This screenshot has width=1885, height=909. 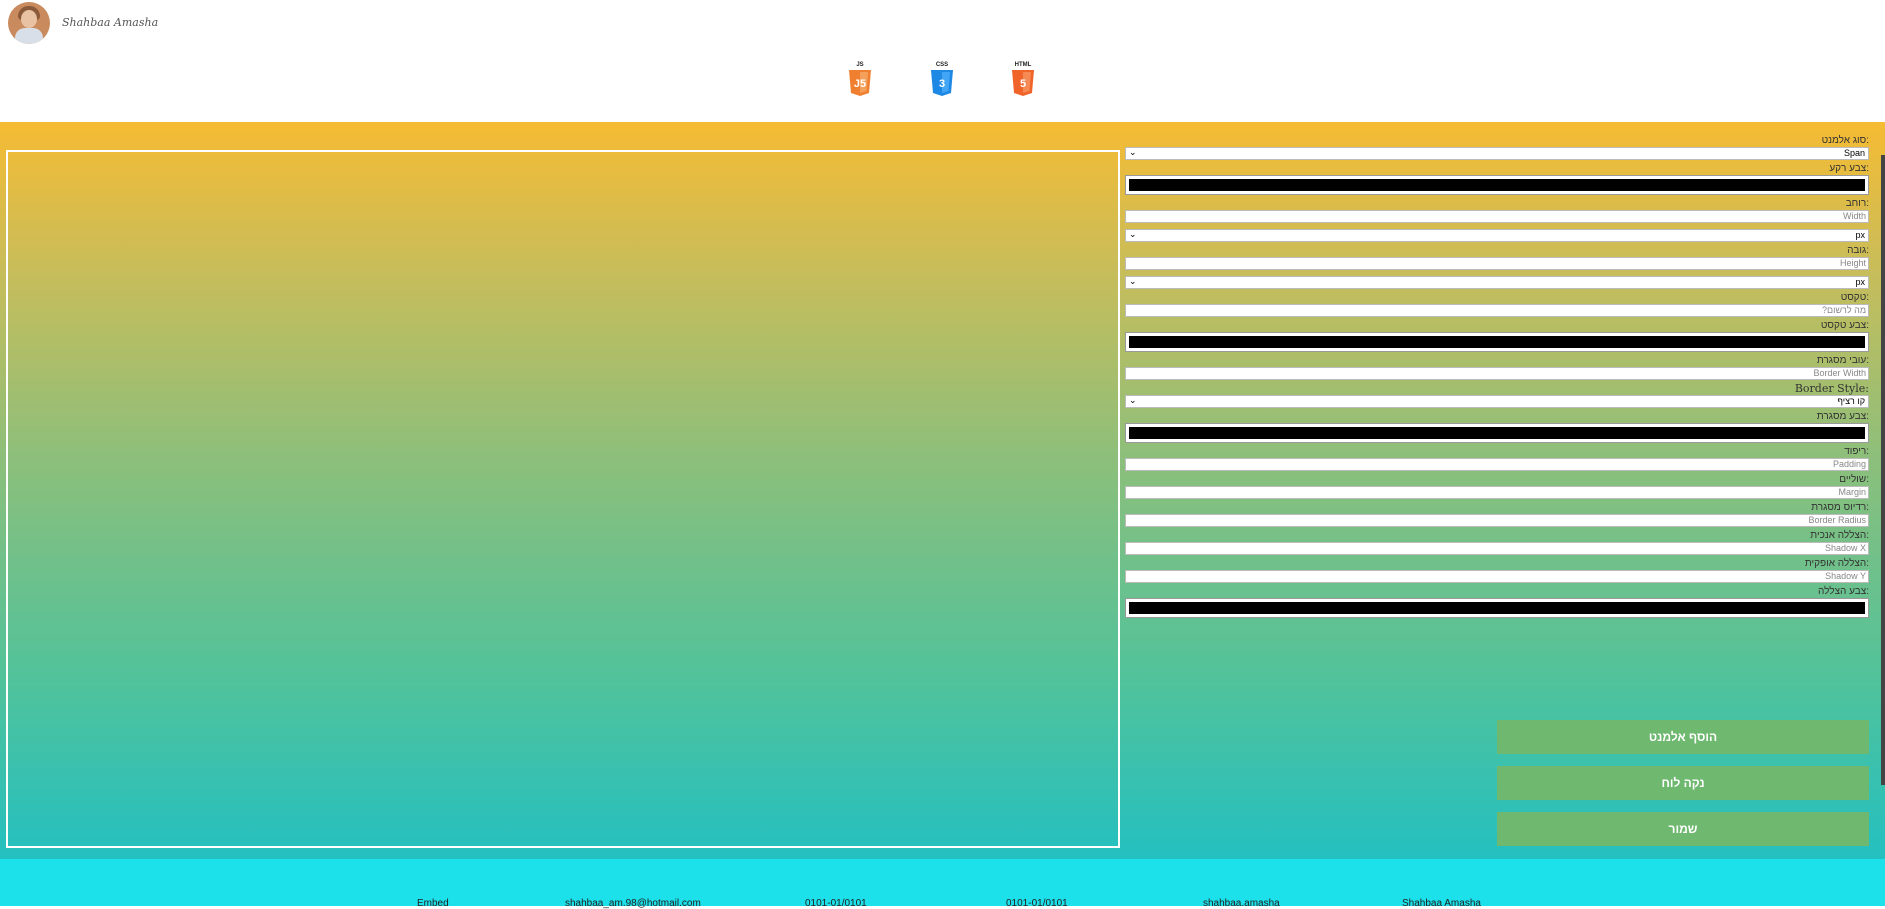 I want to click on border-color-picker, so click(x=1497, y=433).